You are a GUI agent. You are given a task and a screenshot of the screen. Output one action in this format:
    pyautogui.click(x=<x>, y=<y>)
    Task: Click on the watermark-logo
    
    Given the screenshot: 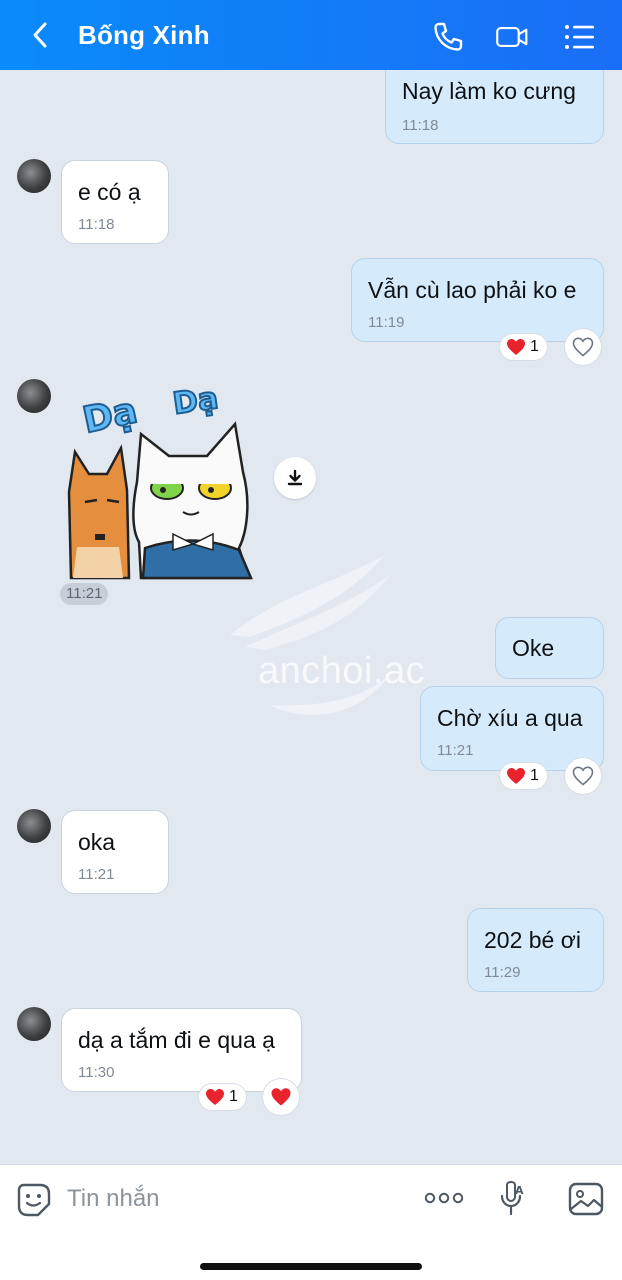 What is the action you would take?
    pyautogui.click(x=310, y=635)
    